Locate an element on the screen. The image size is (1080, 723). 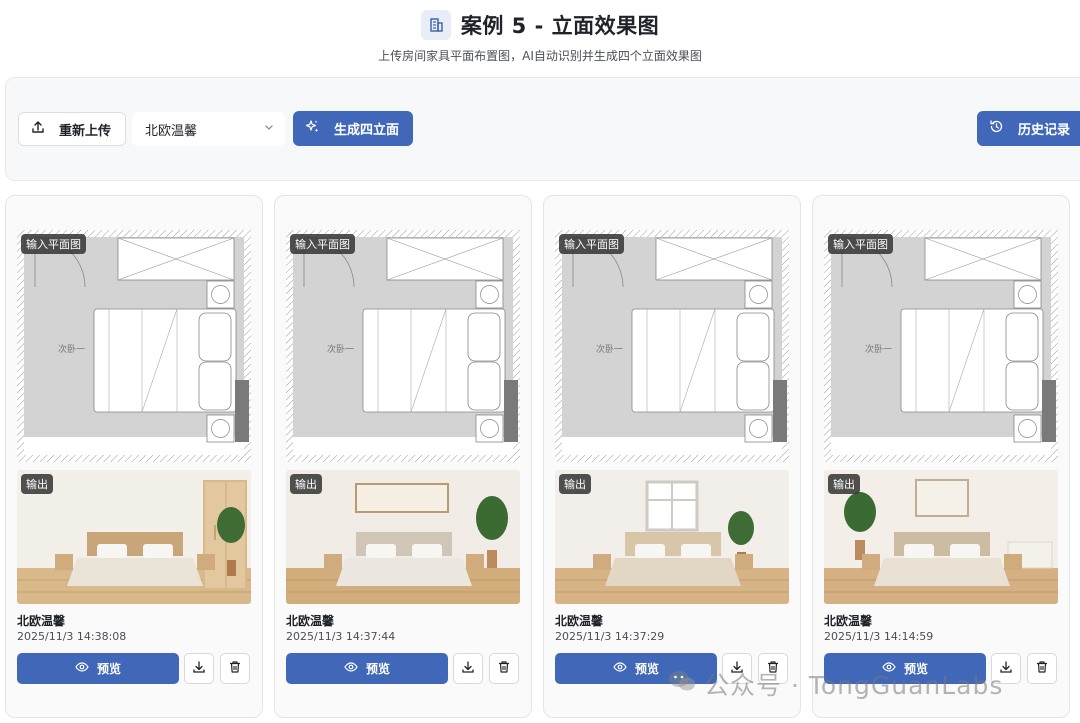
building-icon is located at coordinates (435, 25).